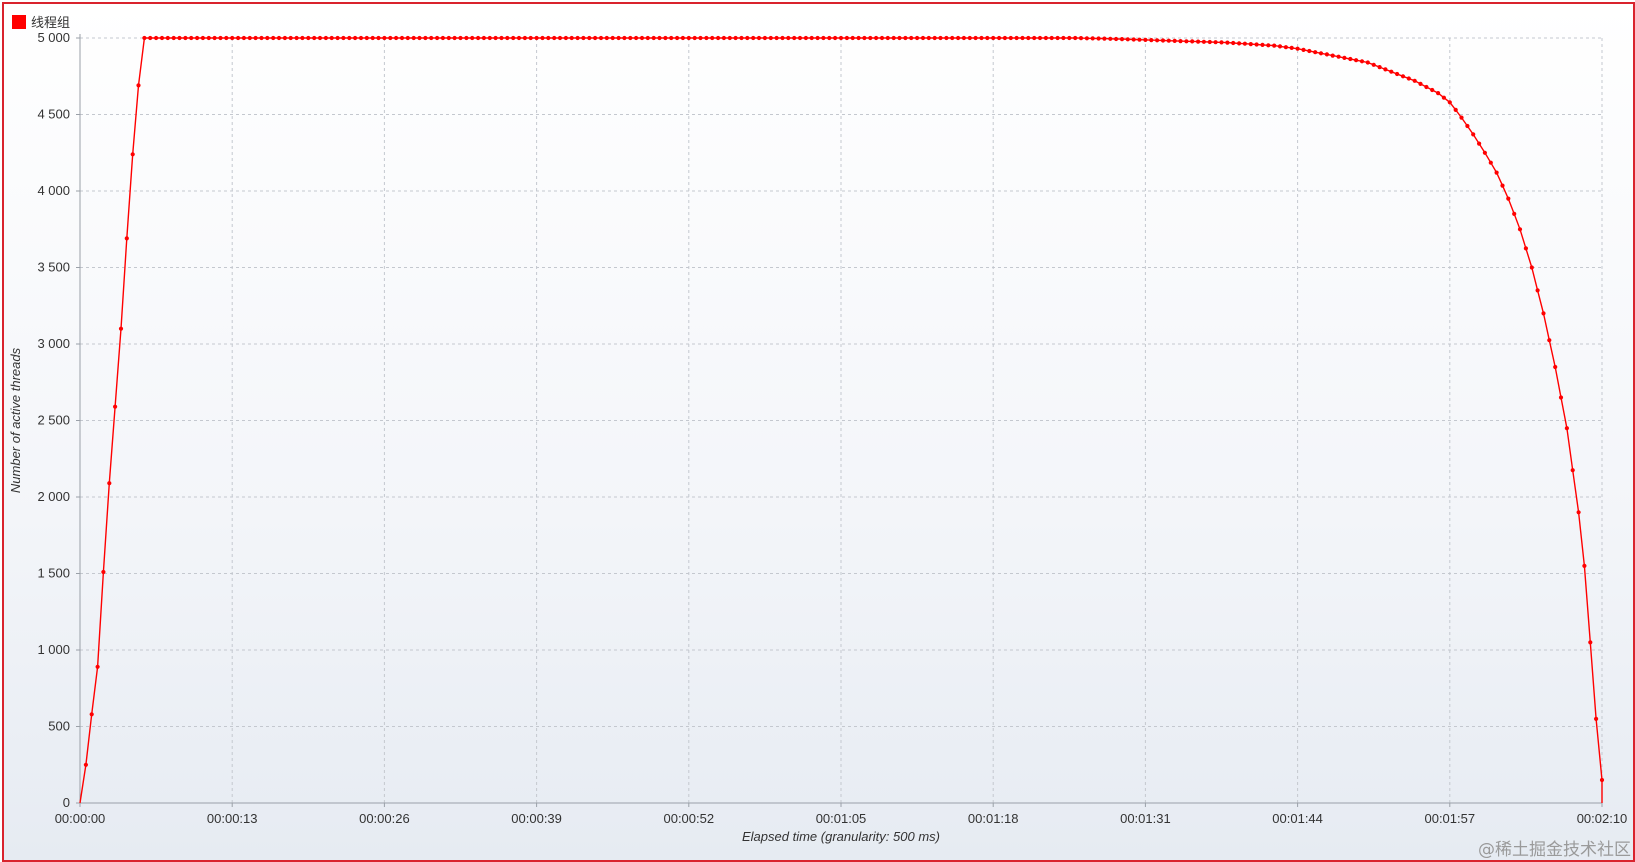 This screenshot has width=1635, height=862. I want to click on y-tick-label: 3 500, so click(53, 267).